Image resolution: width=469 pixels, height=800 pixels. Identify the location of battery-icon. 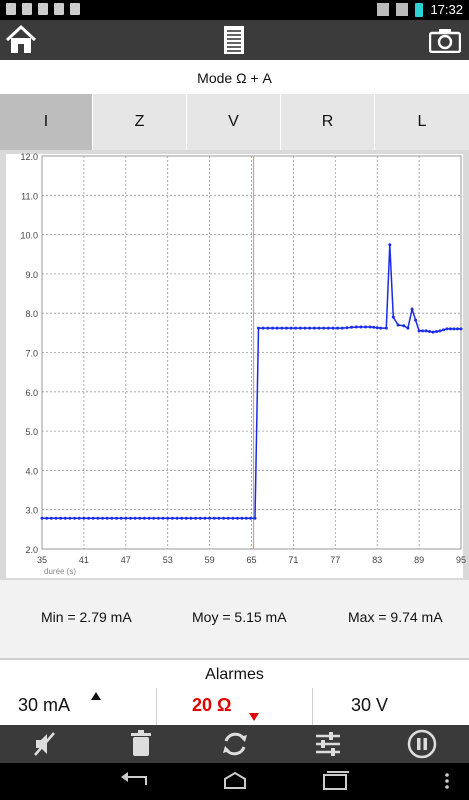
(419, 9).